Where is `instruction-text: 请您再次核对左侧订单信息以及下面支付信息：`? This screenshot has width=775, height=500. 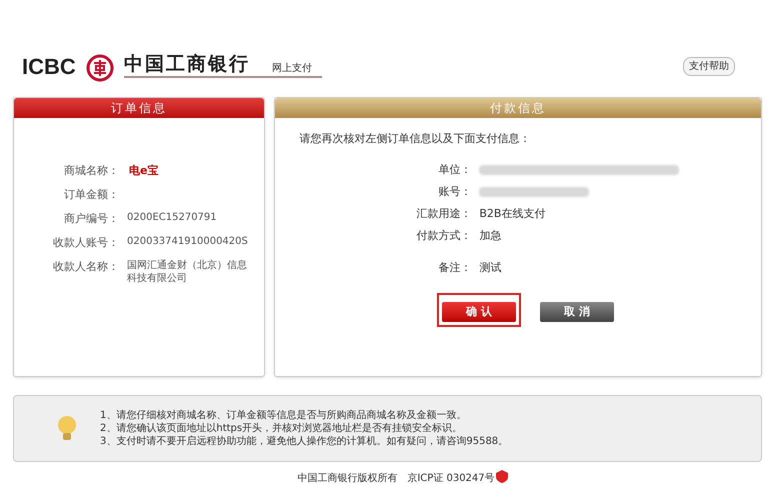
instruction-text: 请您再次核对左侧订单信息以及下面支付信息： is located at coordinates (415, 139).